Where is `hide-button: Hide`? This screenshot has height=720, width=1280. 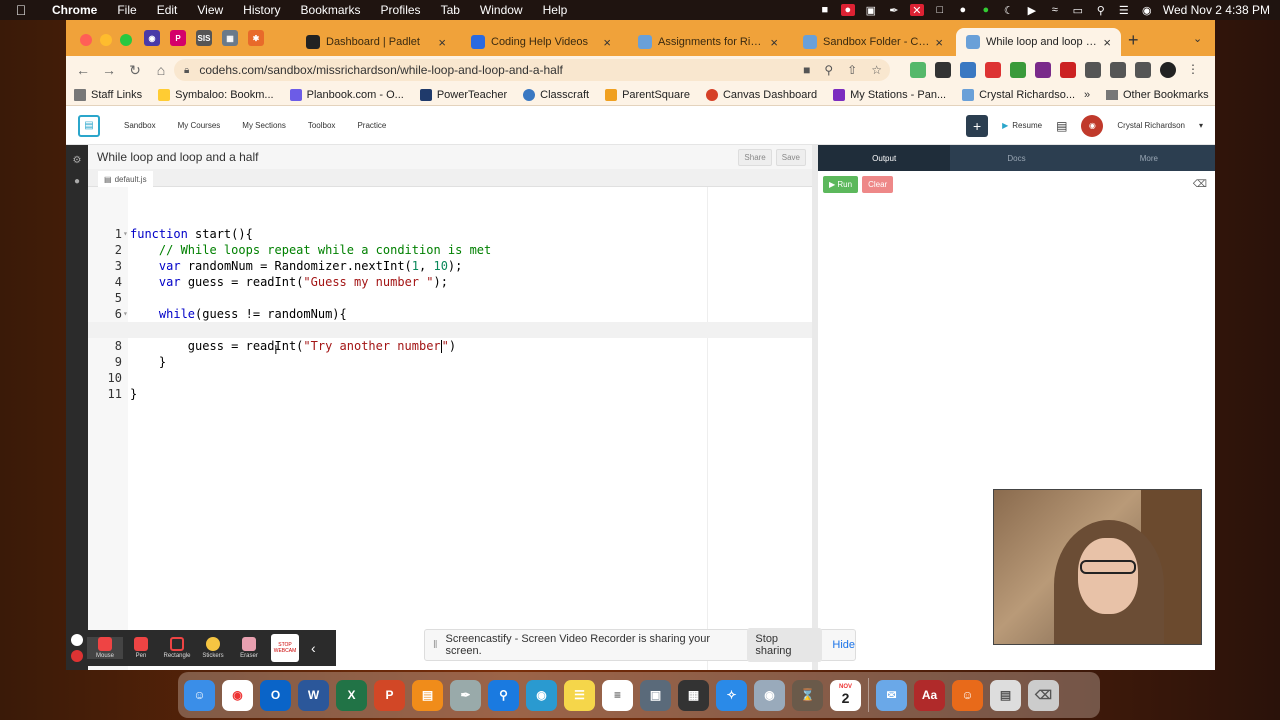 hide-button: Hide is located at coordinates (843, 645).